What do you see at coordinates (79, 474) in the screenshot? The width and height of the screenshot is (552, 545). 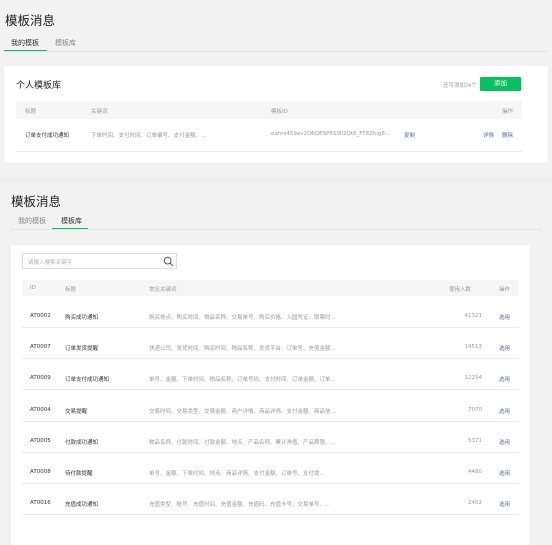 I see `row-title: 待付款提醒` at bounding box center [79, 474].